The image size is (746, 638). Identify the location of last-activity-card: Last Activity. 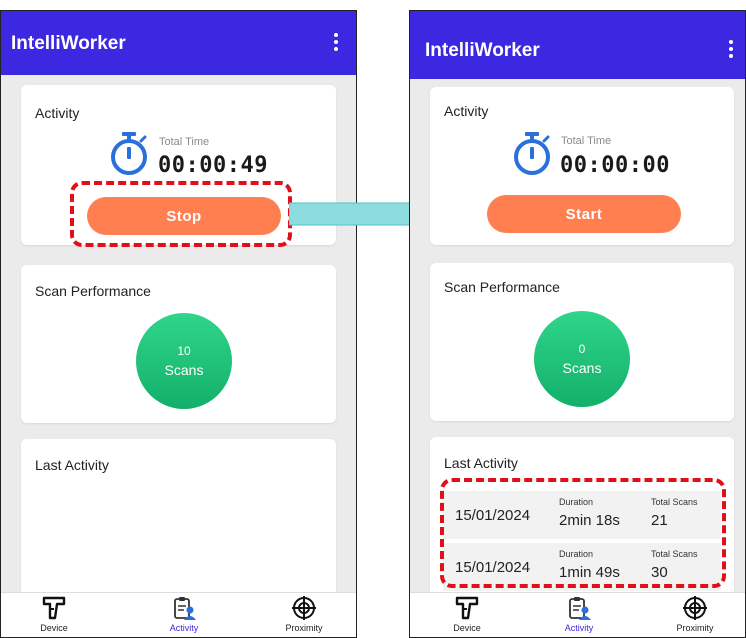
(178, 524).